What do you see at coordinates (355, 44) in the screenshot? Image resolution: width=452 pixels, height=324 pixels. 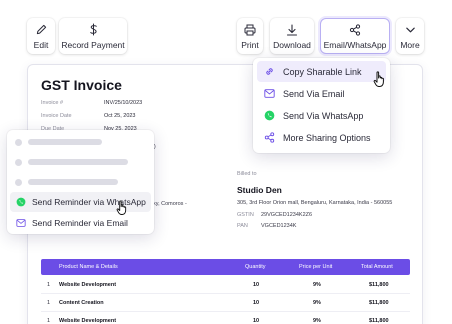 I see `email-whatsapp-label: Email/WhatsApp` at bounding box center [355, 44].